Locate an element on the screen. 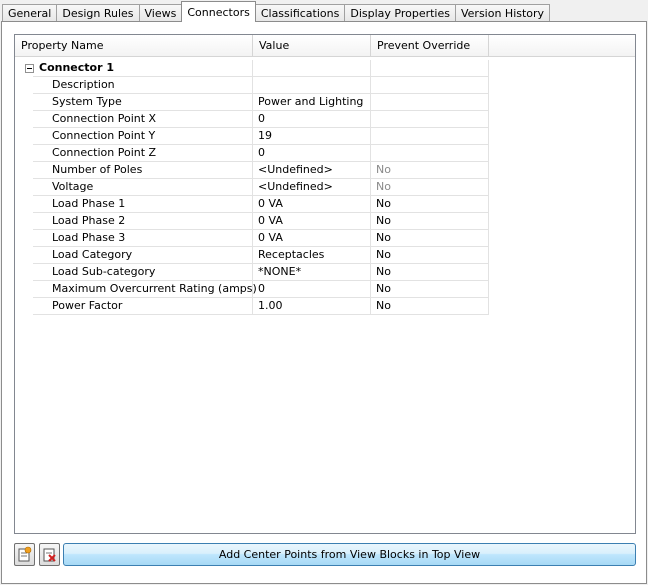 This screenshot has width=648, height=585. grid-header: Property Name Value Prevent Override is located at coordinates (325, 46).